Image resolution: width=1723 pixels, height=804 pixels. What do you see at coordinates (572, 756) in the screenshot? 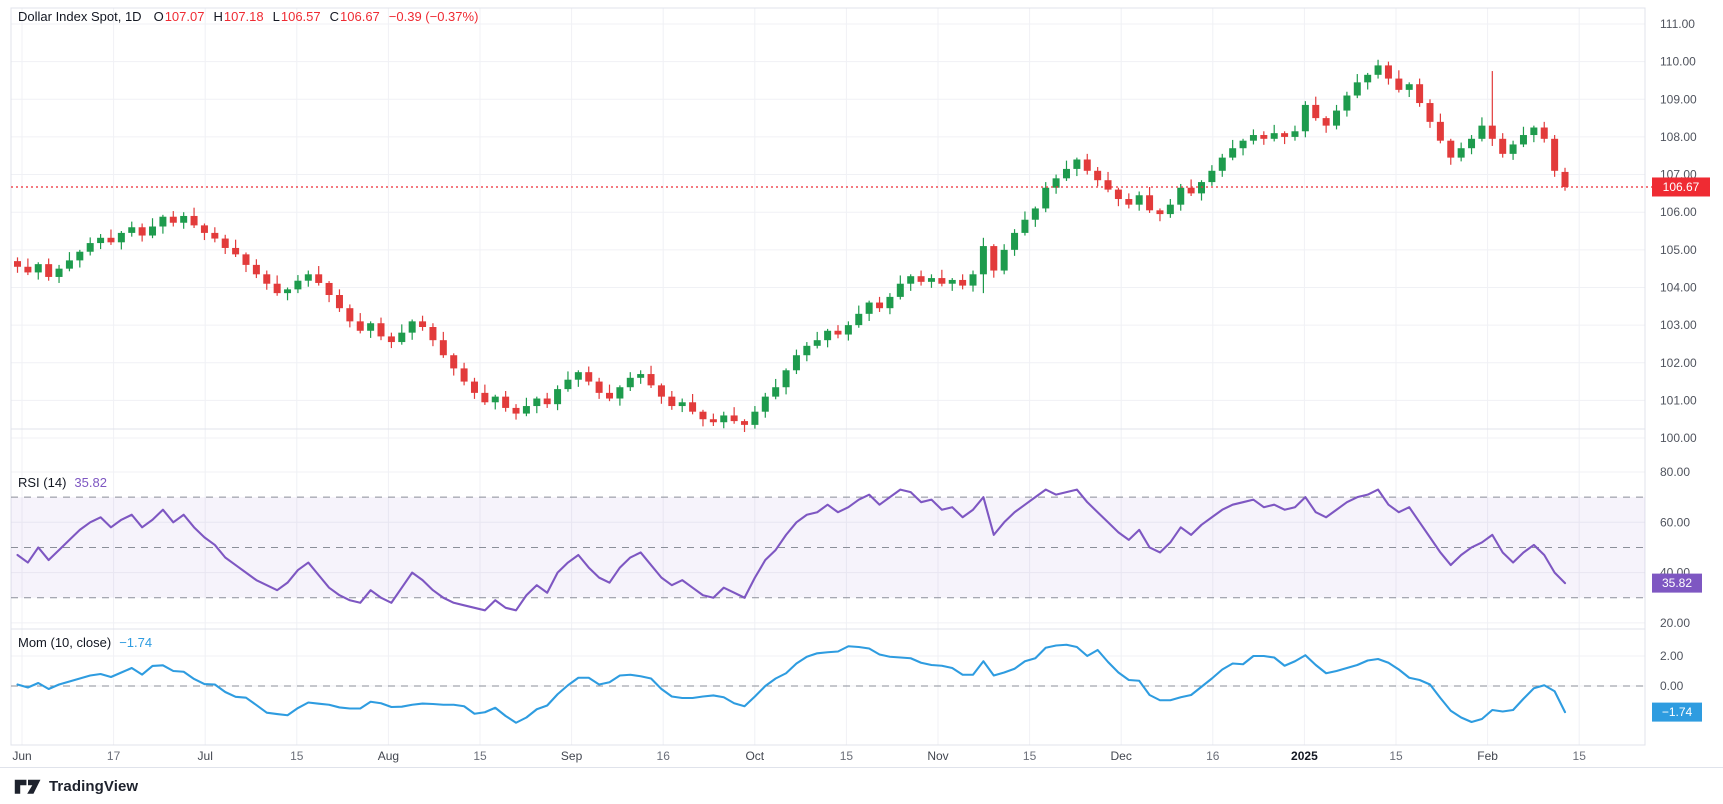
I see `time-axis-label: Sep` at bounding box center [572, 756].